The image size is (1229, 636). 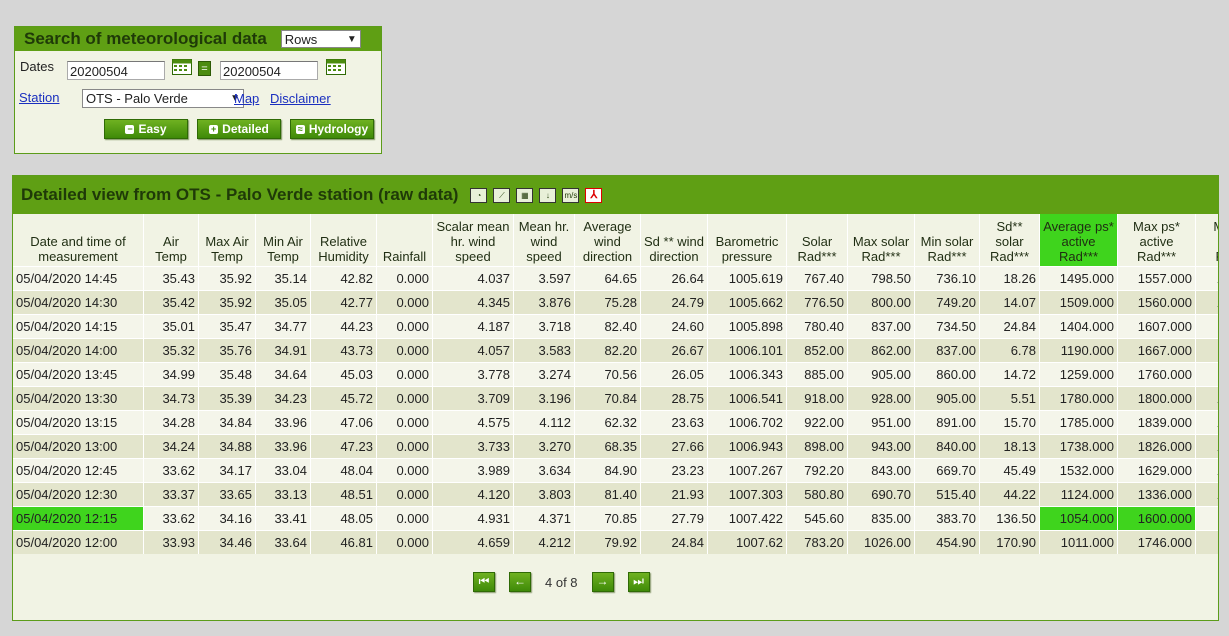 I want to click on table-cell: 1738.000, so click(x=1078, y=446).